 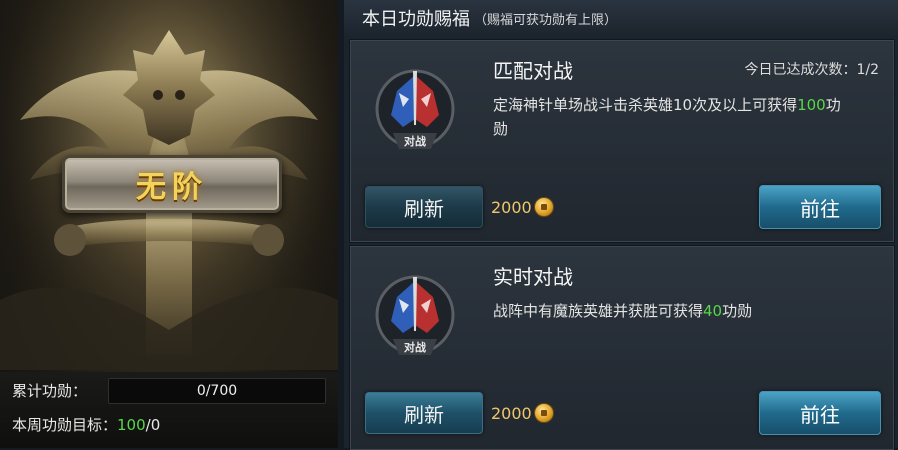 I want to click on cumulative-merit-row: 累计功勋：, so click(x=49, y=390).